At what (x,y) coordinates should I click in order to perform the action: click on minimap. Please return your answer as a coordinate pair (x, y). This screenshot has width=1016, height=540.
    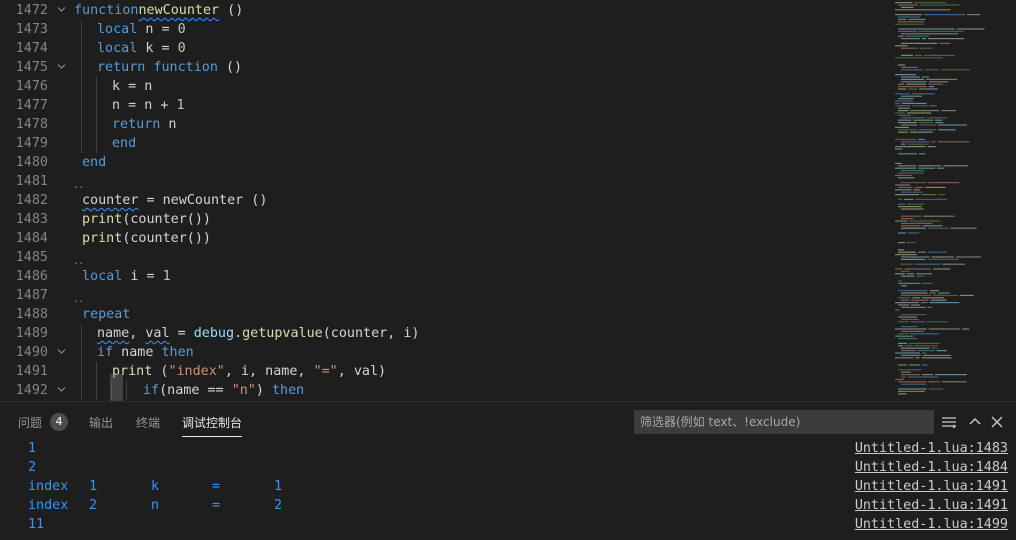
    Looking at the image, I should click on (948, 200).